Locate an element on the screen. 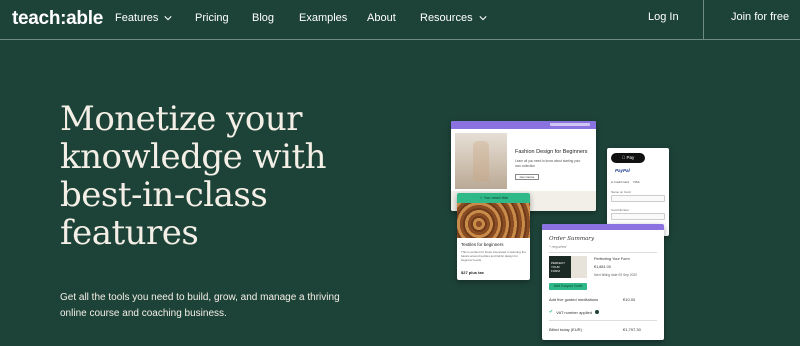 The height and width of the screenshot is (346, 800). get-course-button: Get course is located at coordinates (527, 177).